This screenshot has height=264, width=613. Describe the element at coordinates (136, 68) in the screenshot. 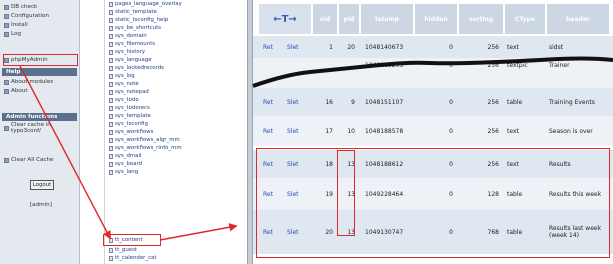

I see `table-list-item: sys_lockedrecords` at that location.